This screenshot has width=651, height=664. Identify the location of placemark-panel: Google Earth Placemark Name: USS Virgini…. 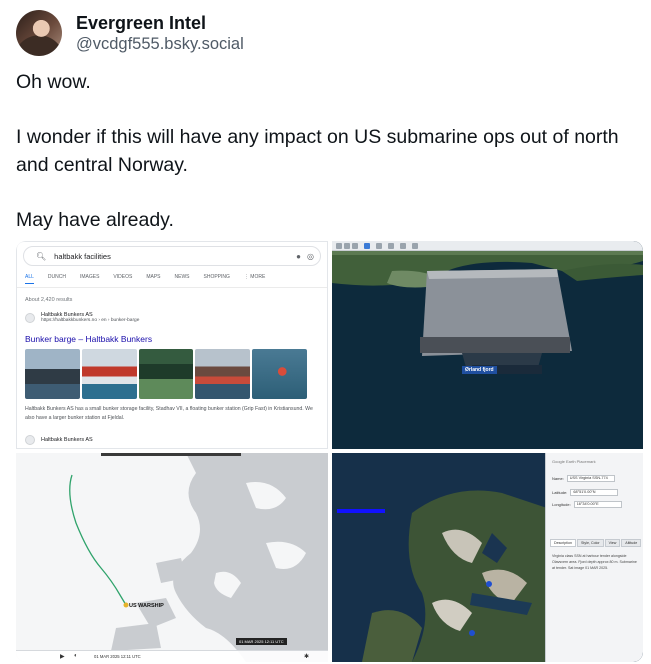
(594, 557).